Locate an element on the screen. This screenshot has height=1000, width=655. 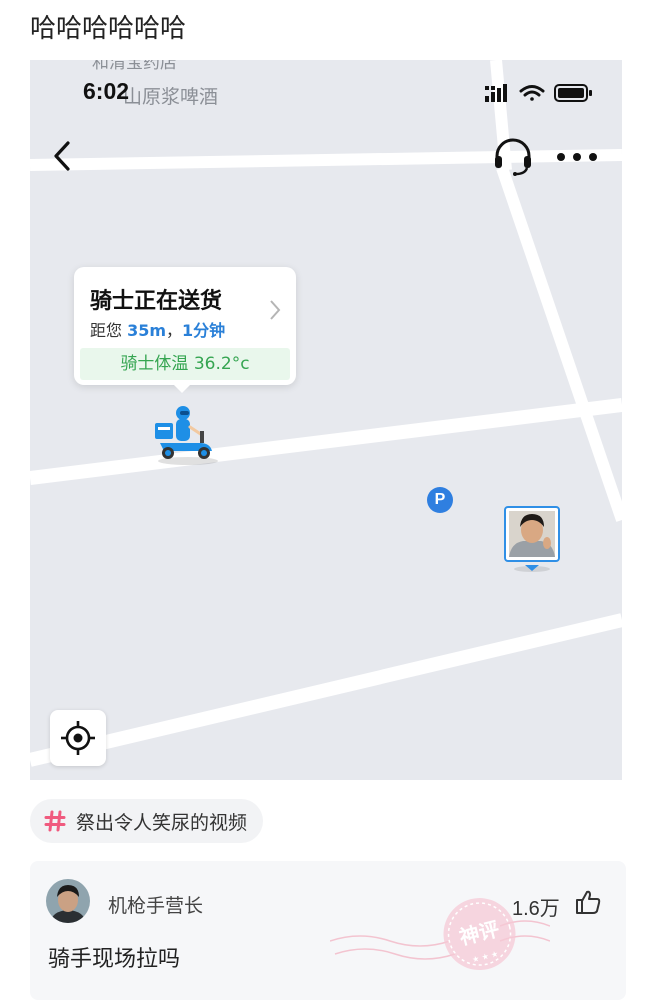
top-comment: 神评 ★ ★ ★ 机枪手营长 骑手现场拉吗 1.6万 is located at coordinates (328, 930).